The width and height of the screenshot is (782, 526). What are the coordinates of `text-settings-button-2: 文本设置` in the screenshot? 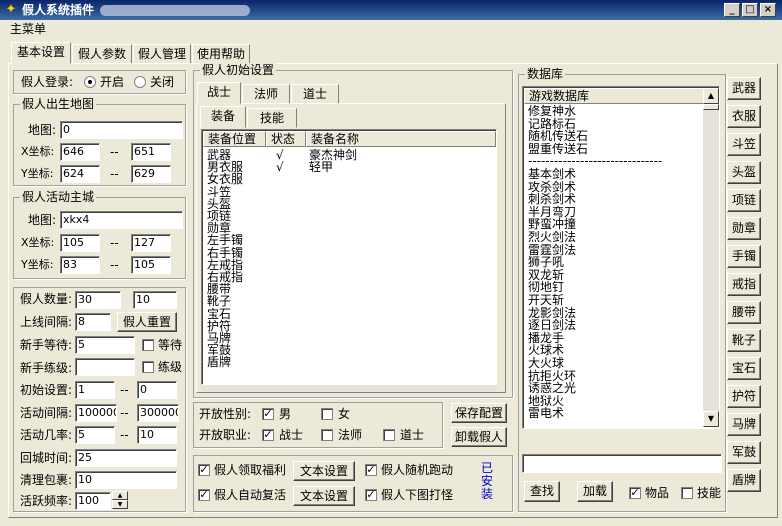 It's located at (324, 496).